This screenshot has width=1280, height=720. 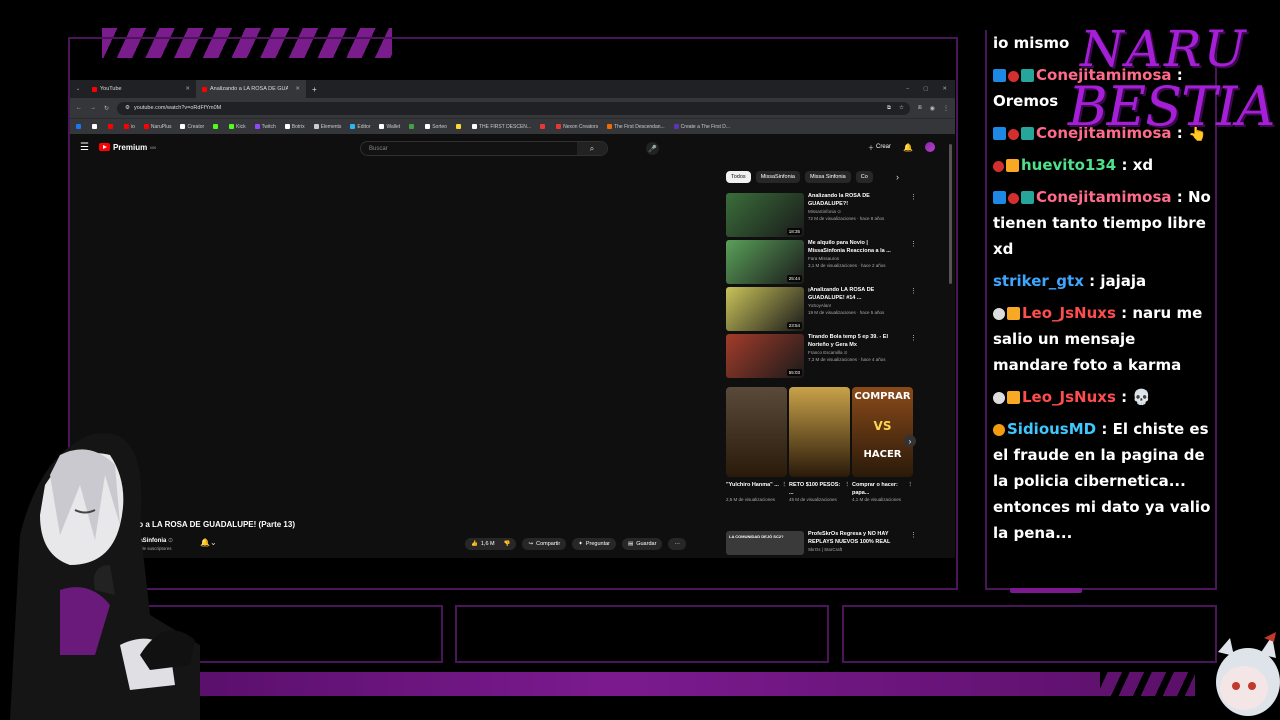 What do you see at coordinates (491, 544) in the screenshot?
I see `like-button: 👍 1,6 M 👎` at bounding box center [491, 544].